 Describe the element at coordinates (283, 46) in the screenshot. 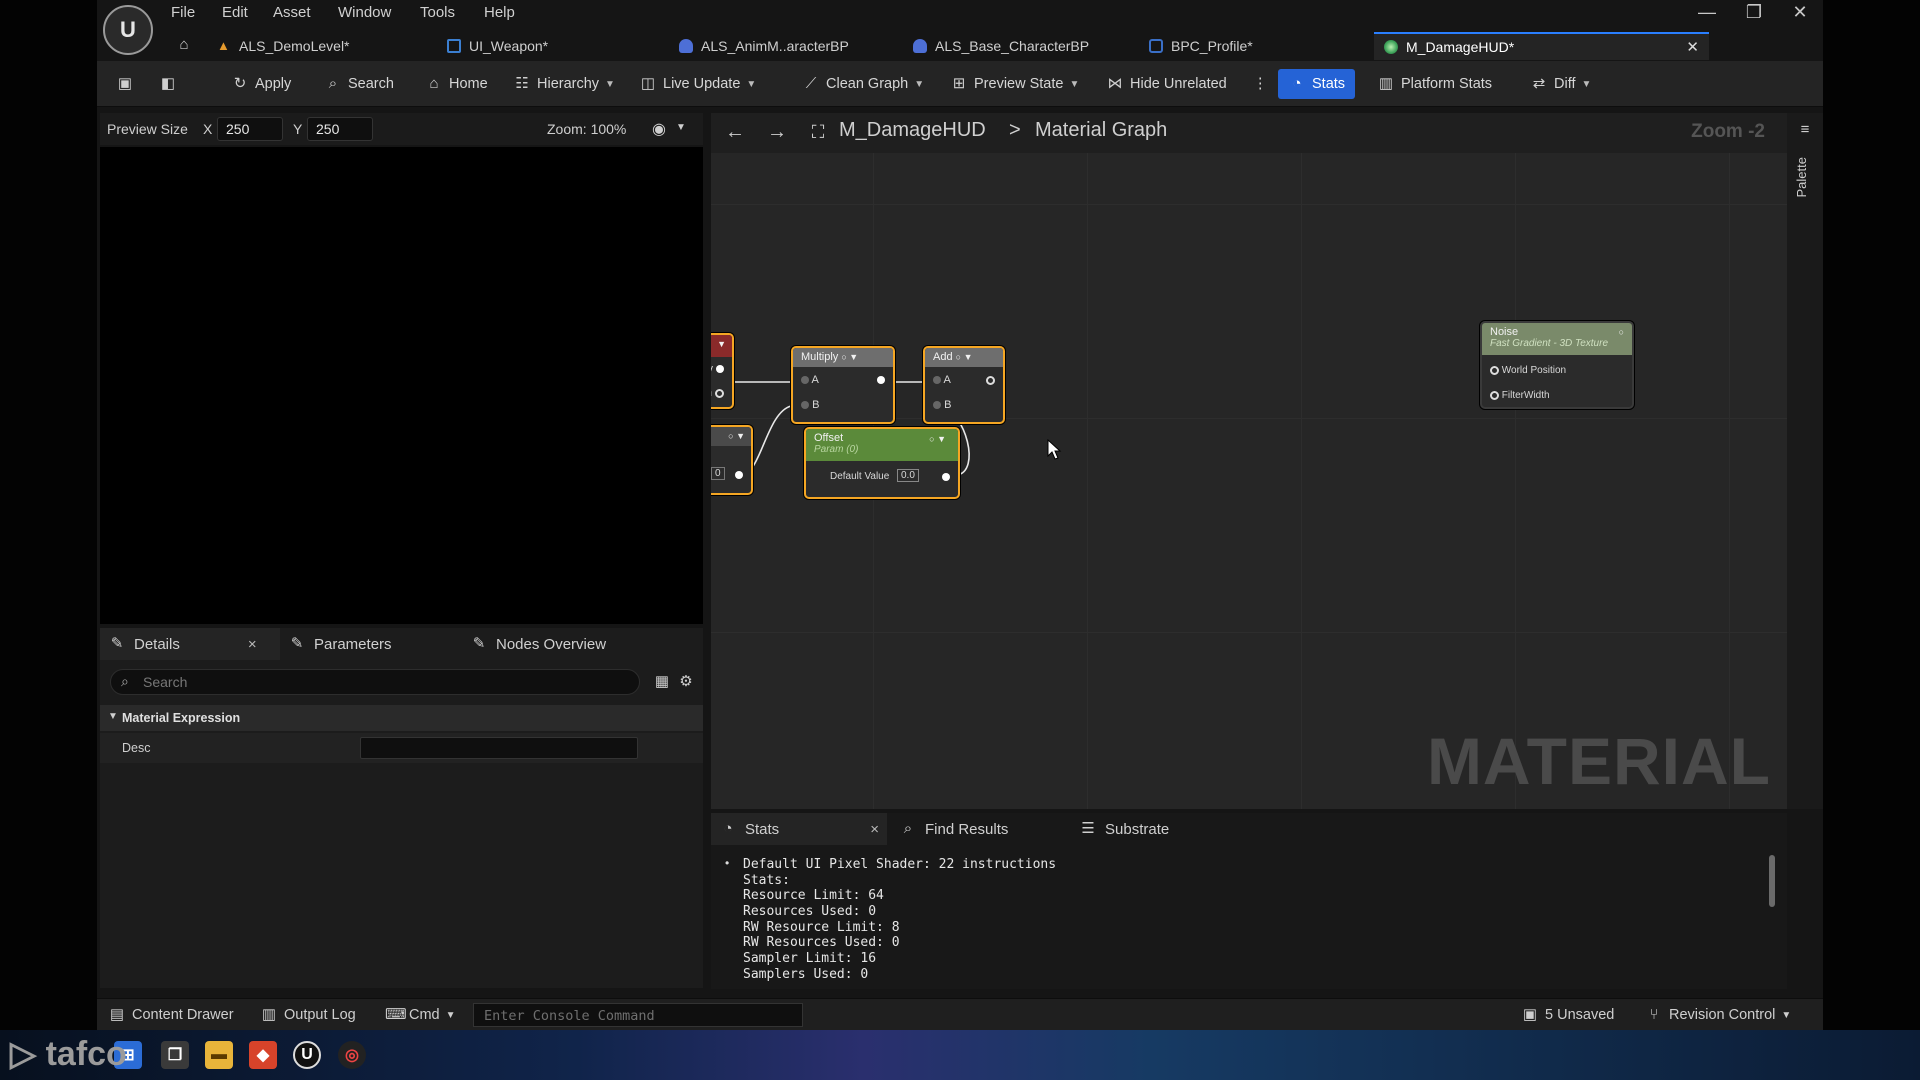

I see `tab-als-demolevel: ▲ ALS_DemoLevel*` at that location.